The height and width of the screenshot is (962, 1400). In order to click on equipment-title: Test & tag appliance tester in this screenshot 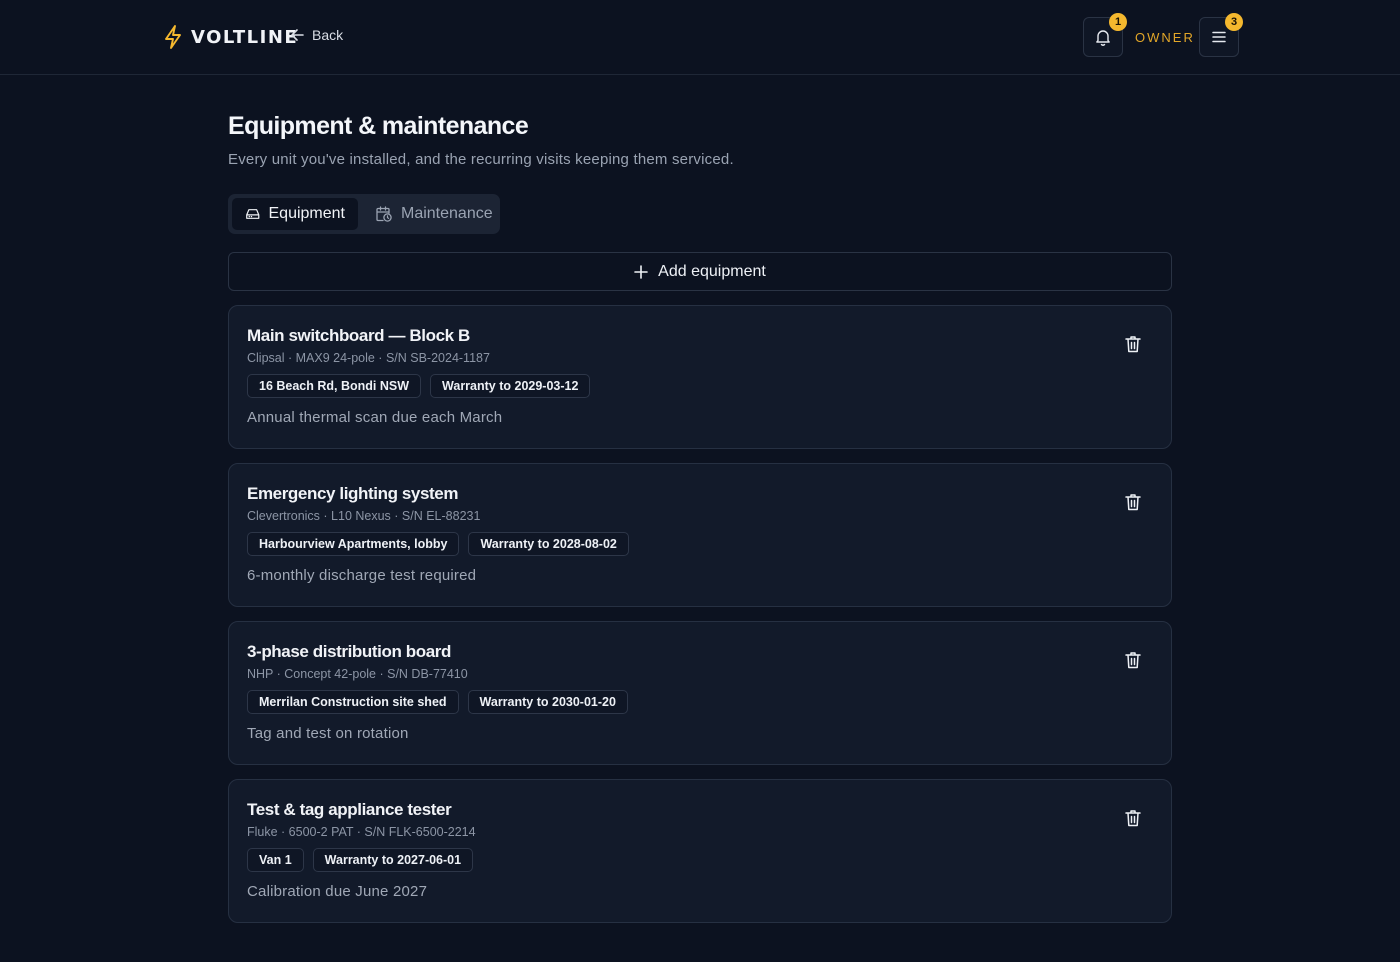, I will do `click(349, 809)`.